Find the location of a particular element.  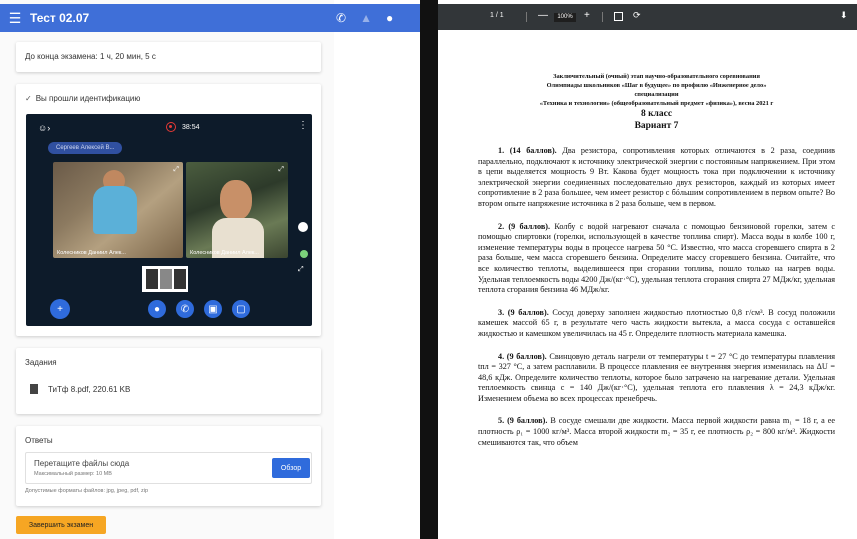

zoom-out-icon: — is located at coordinates (543, 15).